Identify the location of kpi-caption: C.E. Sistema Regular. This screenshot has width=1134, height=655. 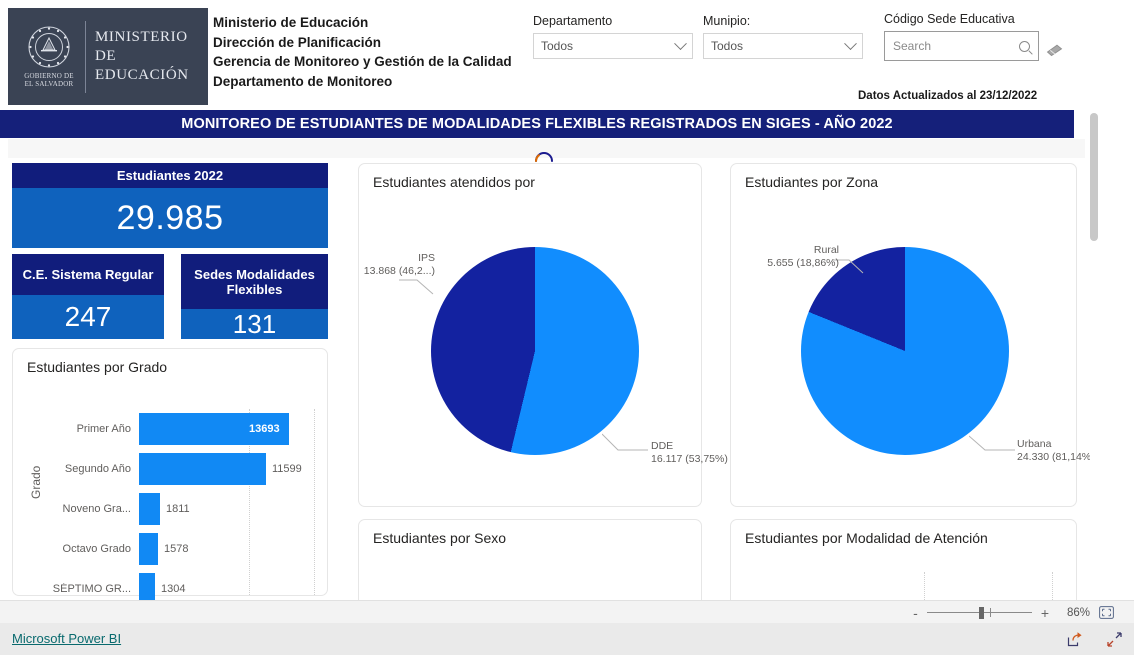
(88, 274).